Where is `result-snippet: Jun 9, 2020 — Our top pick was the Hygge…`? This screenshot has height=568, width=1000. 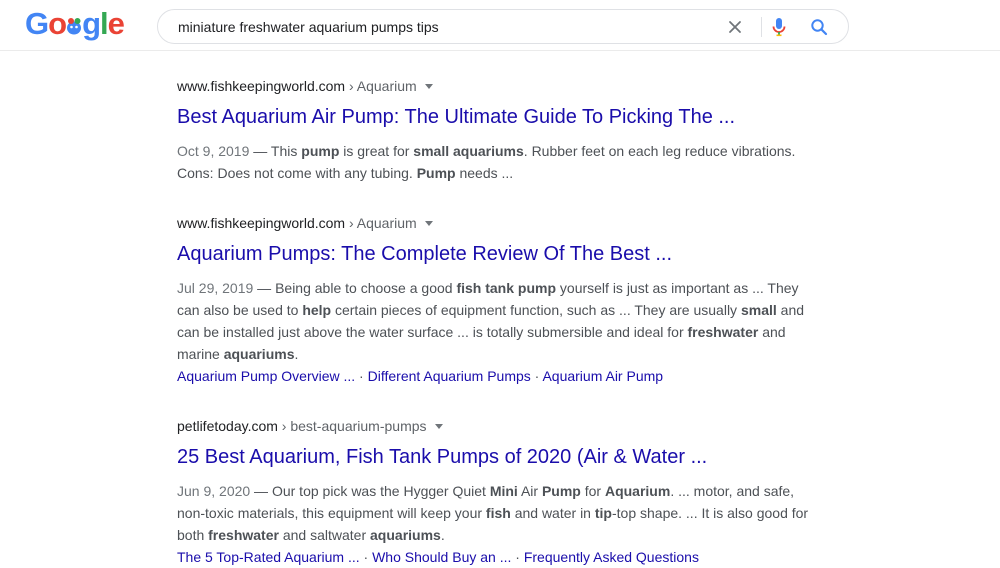 result-snippet: Jun 9, 2020 — Our top pick was the Hygge… is located at coordinates (497, 513).